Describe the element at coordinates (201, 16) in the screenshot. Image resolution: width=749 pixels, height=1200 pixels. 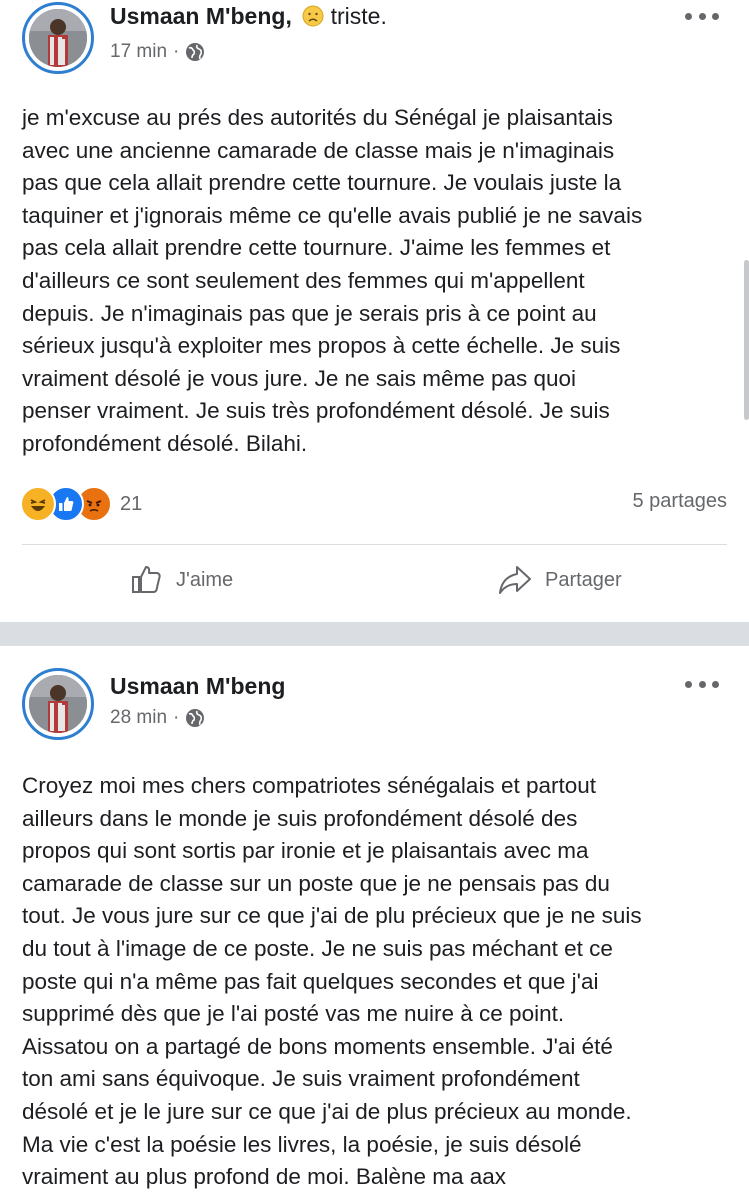
I see `author-name: Usmaan M'beng,` at that location.